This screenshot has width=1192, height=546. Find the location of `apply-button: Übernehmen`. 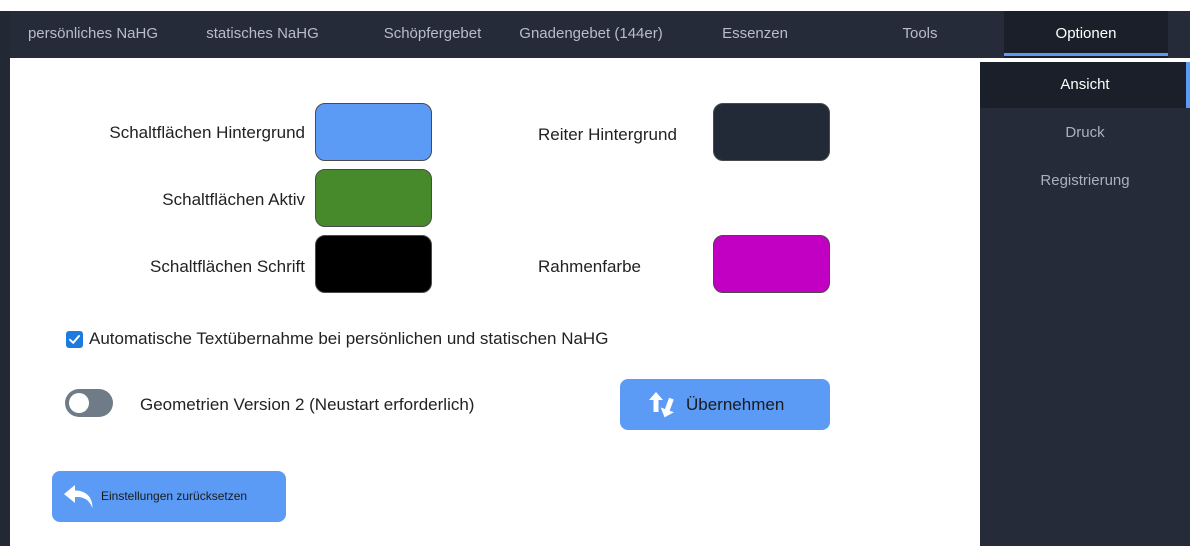

apply-button: Übernehmen is located at coordinates (725, 404).